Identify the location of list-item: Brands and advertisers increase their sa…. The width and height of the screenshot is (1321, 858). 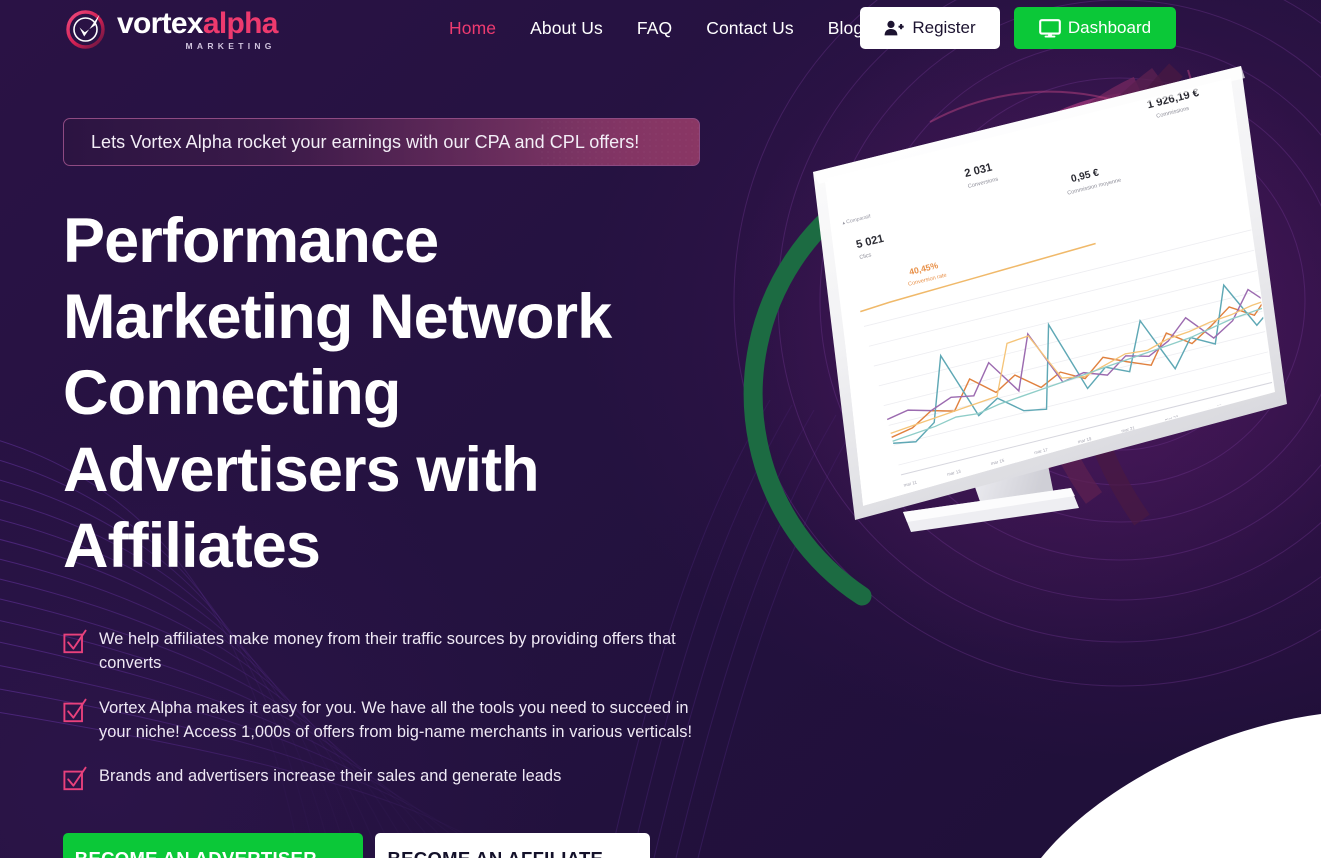
(383, 777).